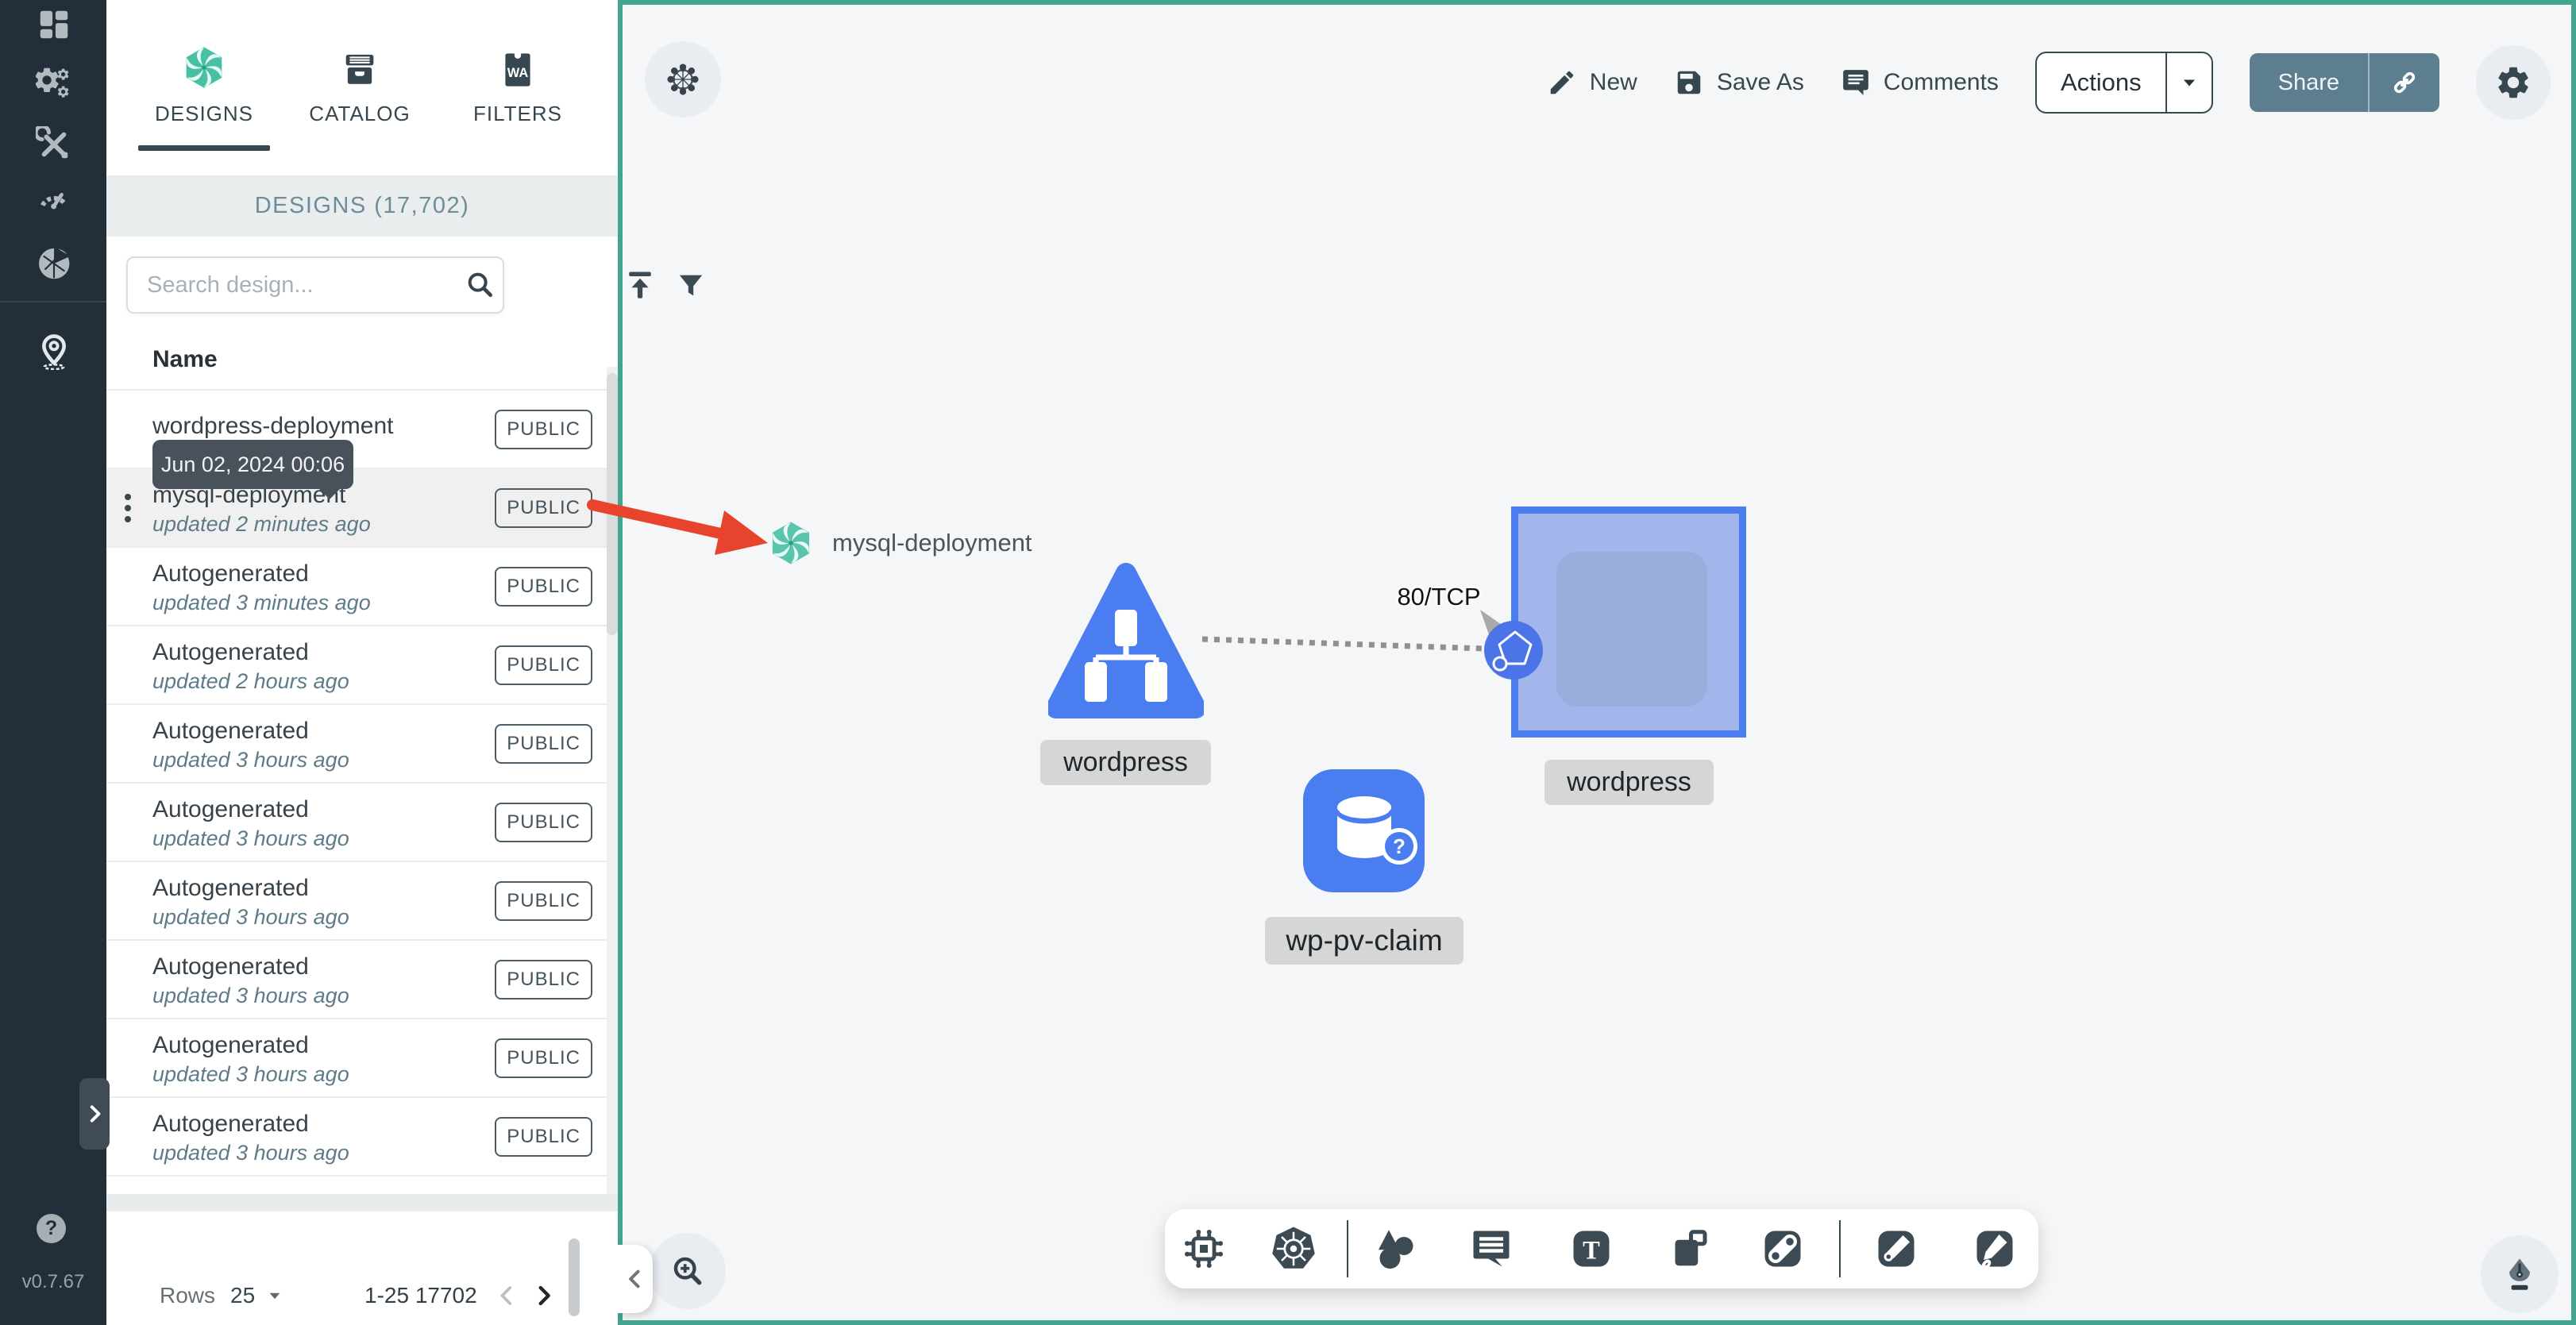 The image size is (2576, 1325). I want to click on collapse-sidebar-tab, so click(635, 1279).